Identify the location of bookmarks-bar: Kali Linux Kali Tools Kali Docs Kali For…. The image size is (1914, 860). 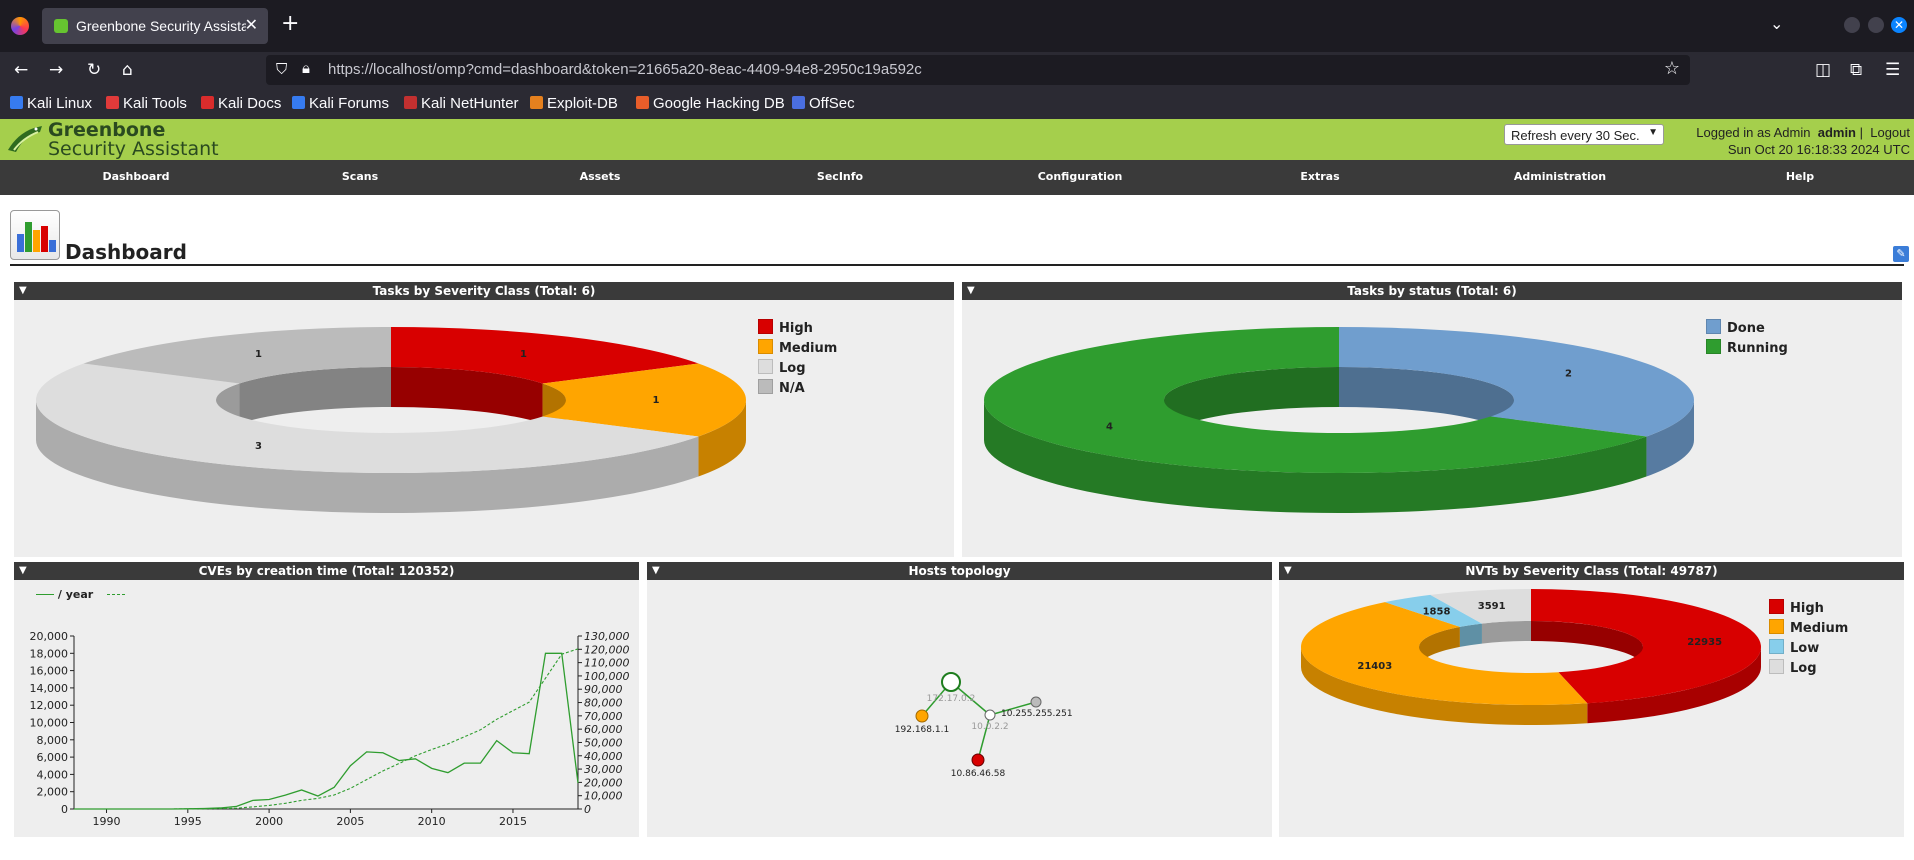
(957, 103).